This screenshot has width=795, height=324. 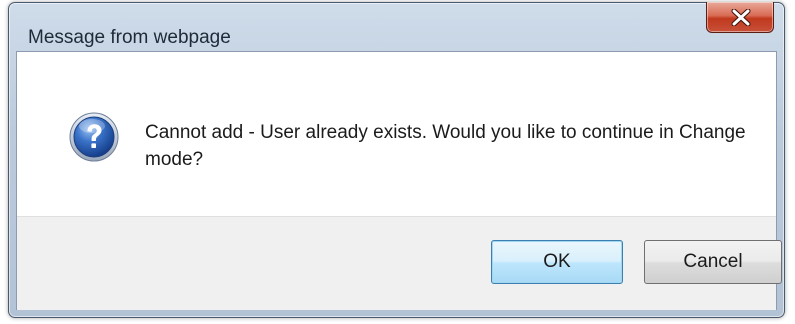 I want to click on close-button, so click(x=740, y=17).